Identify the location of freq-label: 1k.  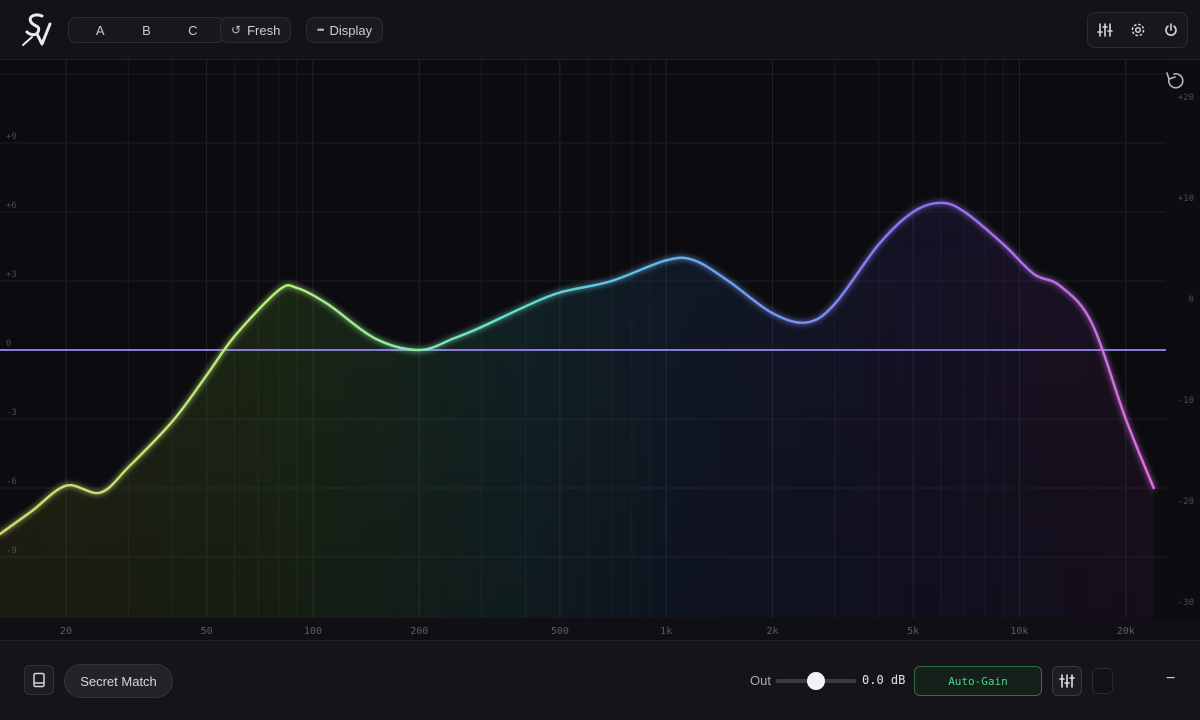
(666, 631).